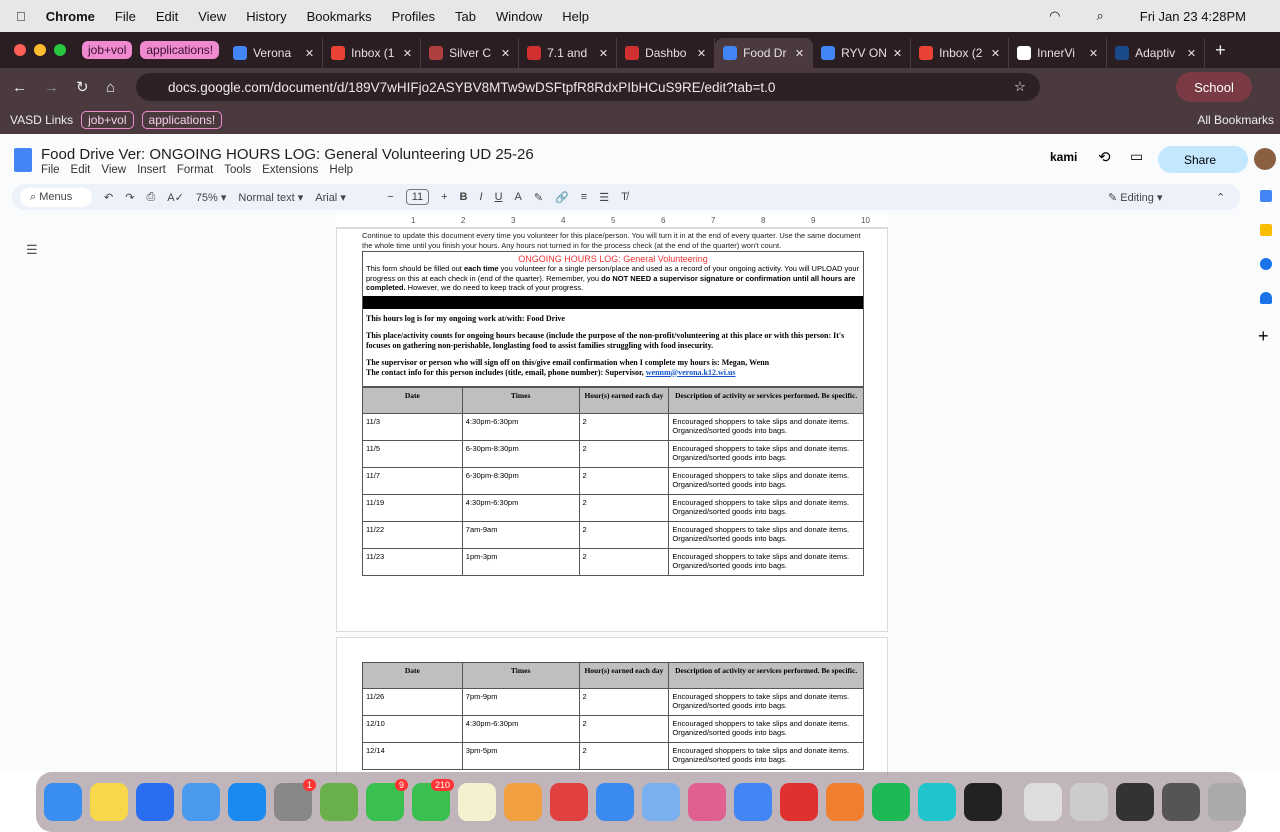  What do you see at coordinates (862, 53) in the screenshot?
I see `browser-tab: RYV ON ✕` at bounding box center [862, 53].